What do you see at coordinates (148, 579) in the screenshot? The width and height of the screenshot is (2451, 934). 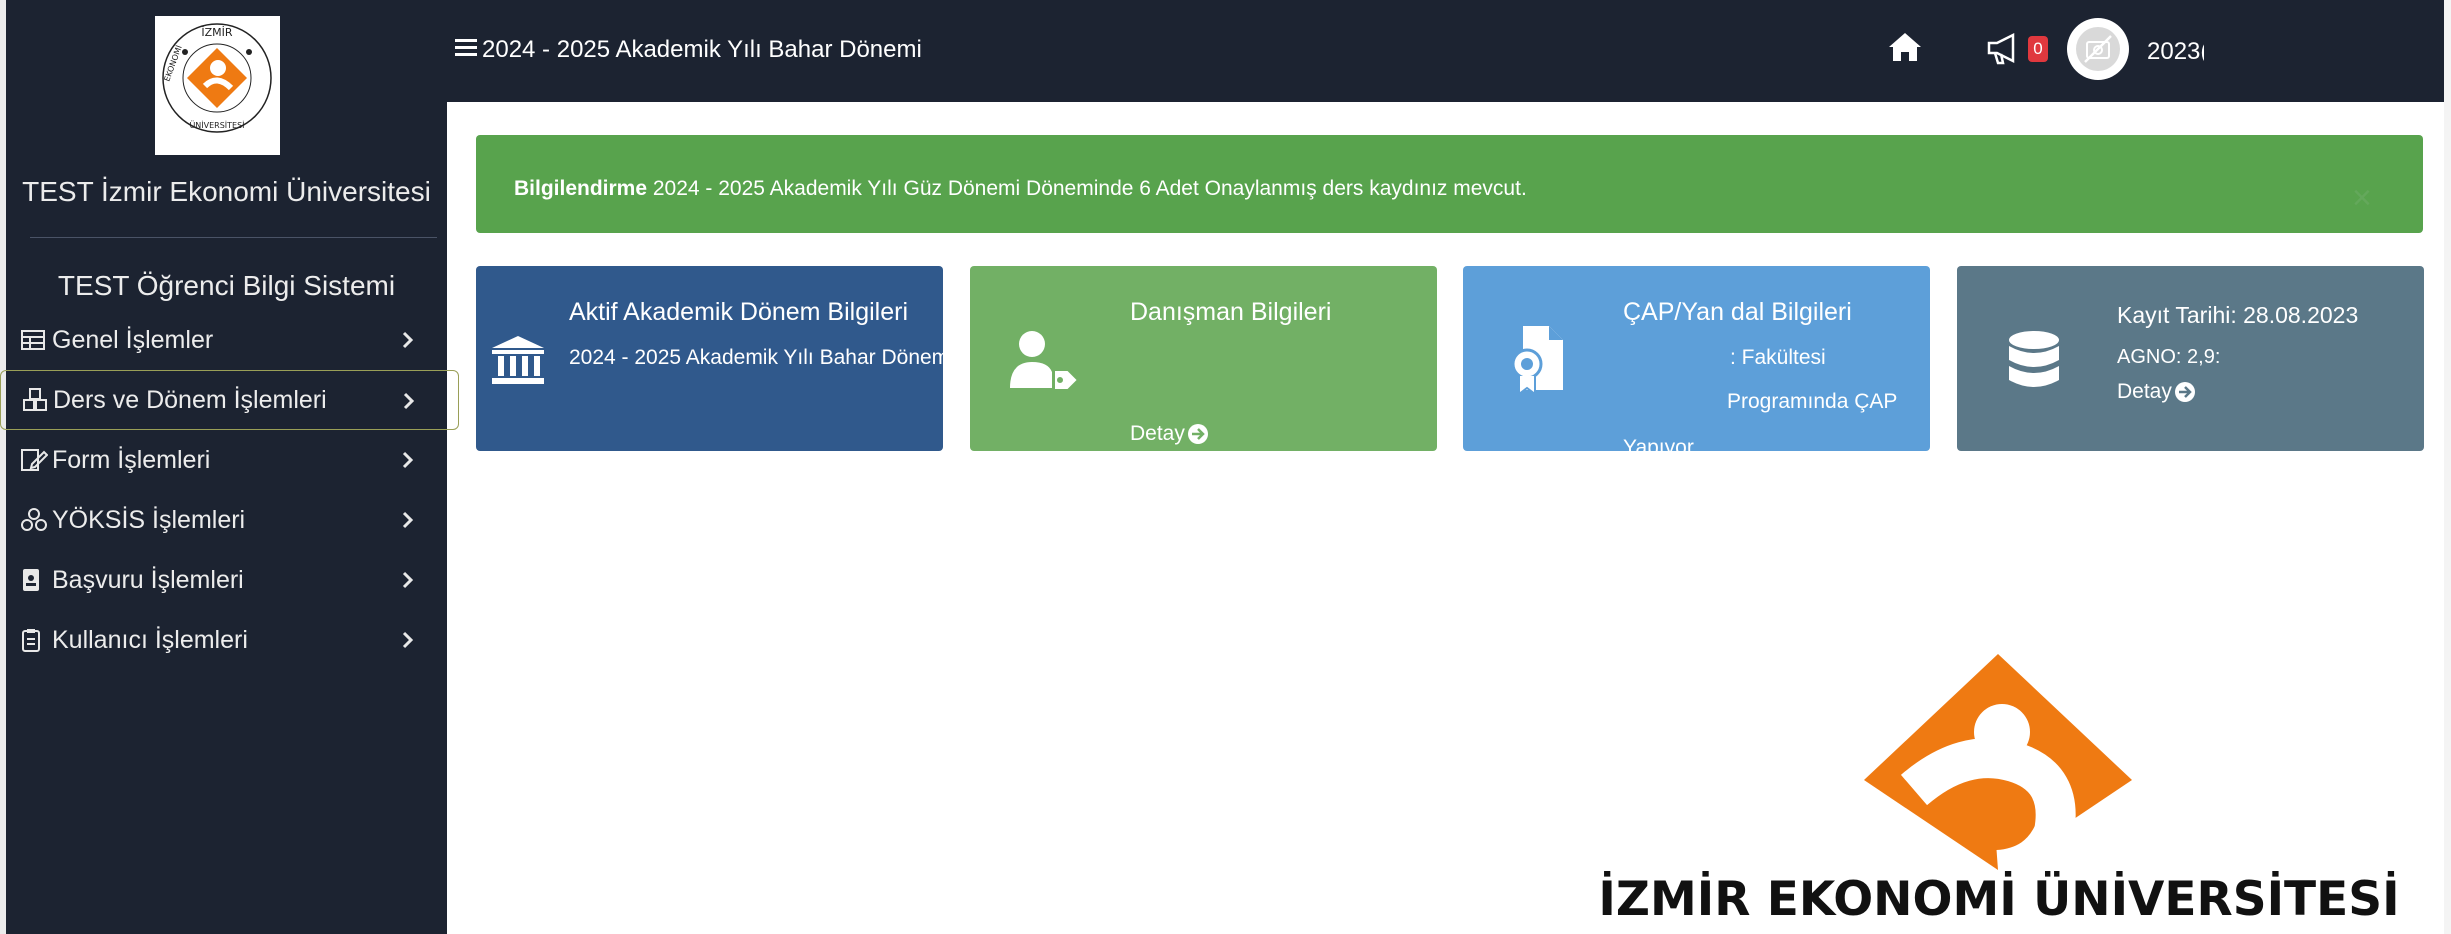 I see `sidebar-item-label: Başvuru İşlemleri` at bounding box center [148, 579].